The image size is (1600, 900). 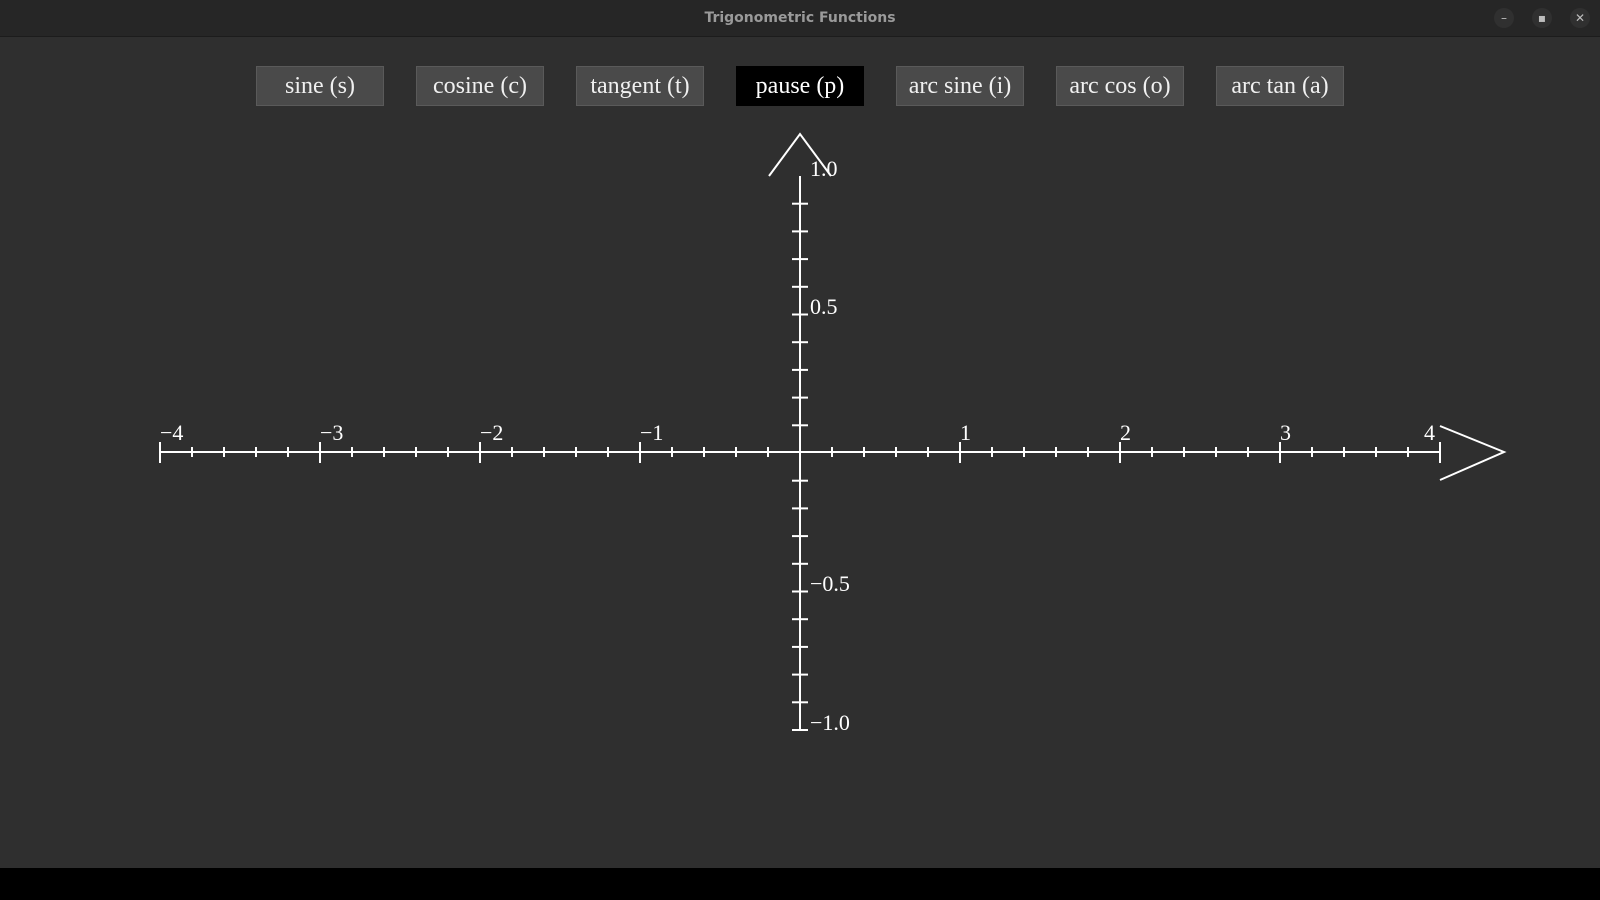 I want to click on bottom-bar, so click(x=800, y=884).